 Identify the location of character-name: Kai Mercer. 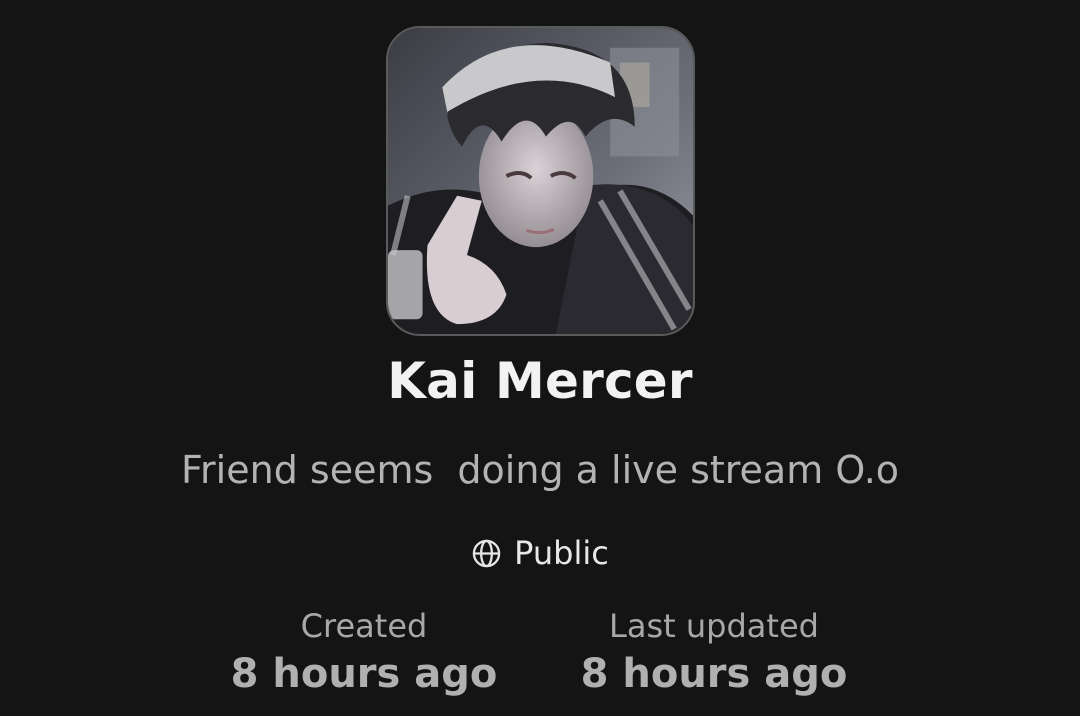
(540, 381).